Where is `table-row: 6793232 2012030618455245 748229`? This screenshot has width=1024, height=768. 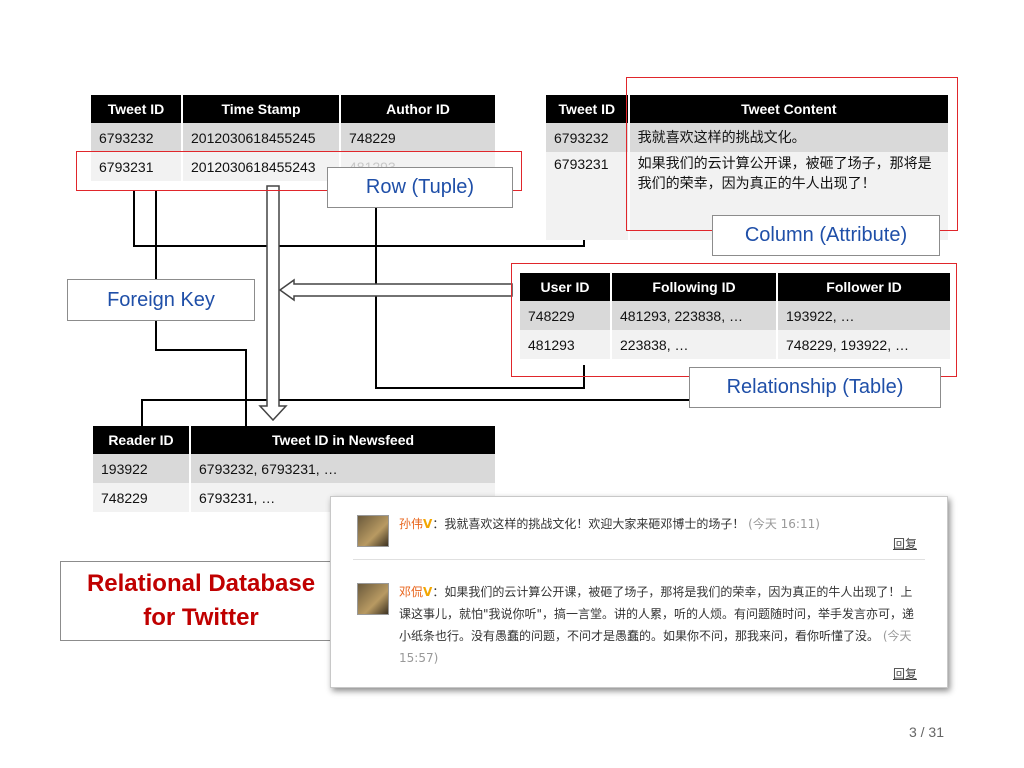 table-row: 6793232 2012030618455245 748229 is located at coordinates (293, 137).